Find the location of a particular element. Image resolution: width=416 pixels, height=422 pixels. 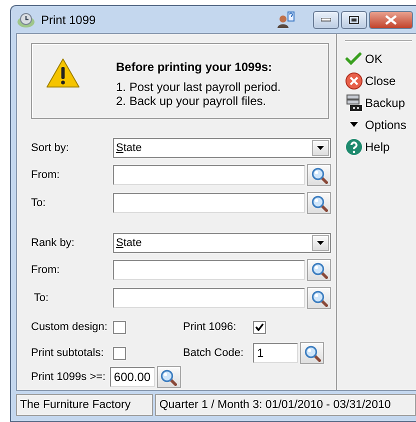

field-label: Rank by: is located at coordinates (53, 243).